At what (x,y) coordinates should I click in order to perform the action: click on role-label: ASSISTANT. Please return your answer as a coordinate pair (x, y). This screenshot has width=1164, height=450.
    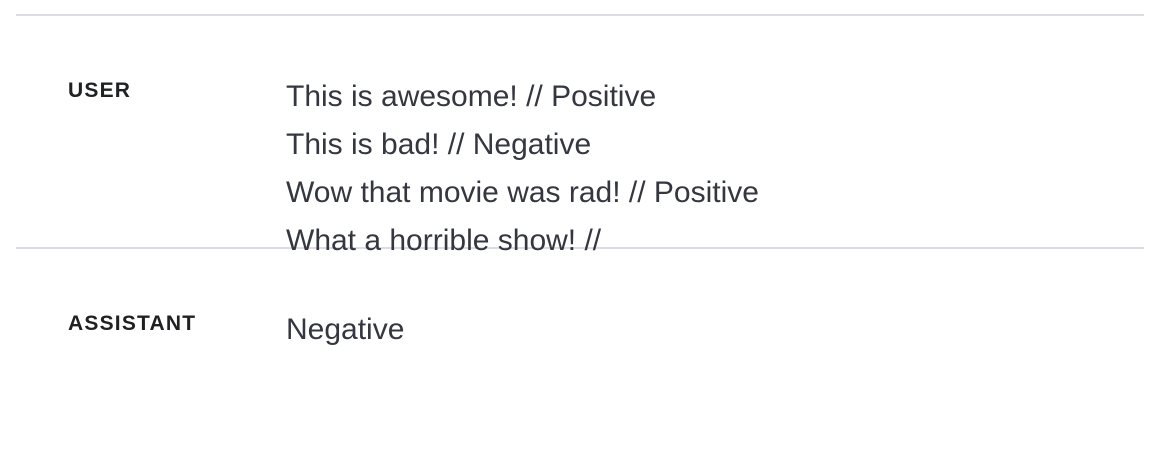
    Looking at the image, I should click on (132, 323).